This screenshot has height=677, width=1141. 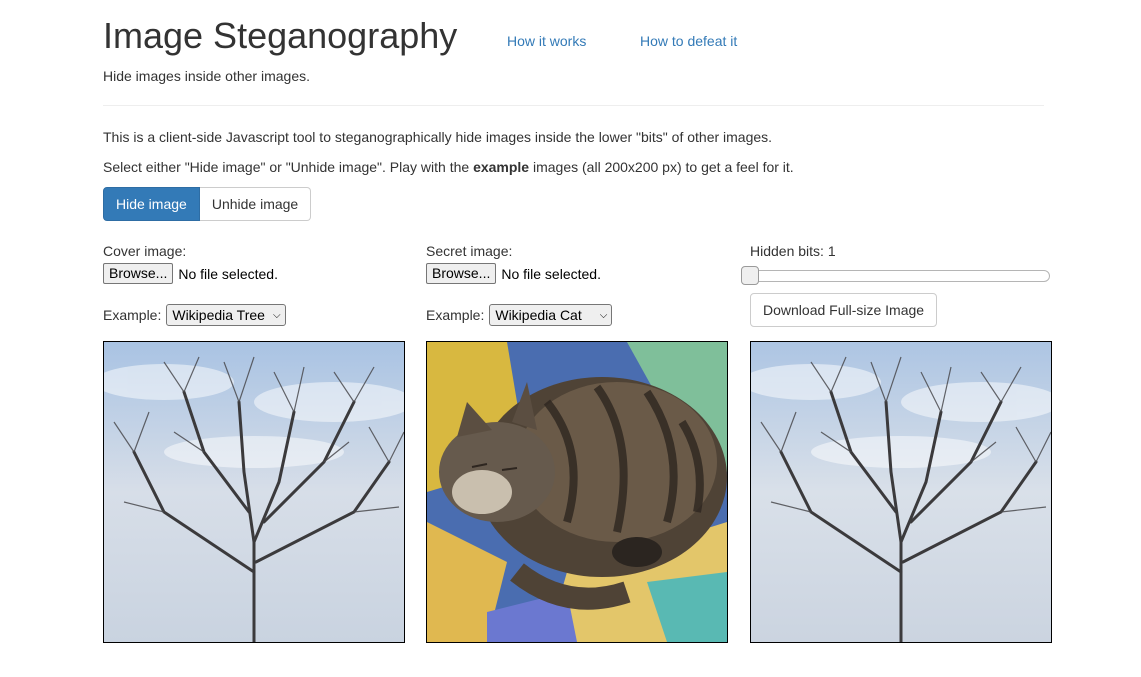 I want to click on secret-example: Example: Wikipedia Cat ⌵, so click(x=519, y=315).